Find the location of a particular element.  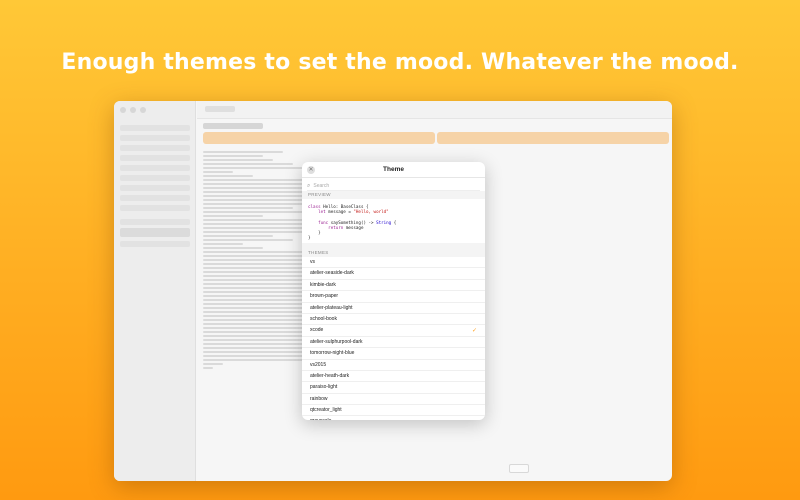

checkmark-icon: ✓ is located at coordinates (474, 331).